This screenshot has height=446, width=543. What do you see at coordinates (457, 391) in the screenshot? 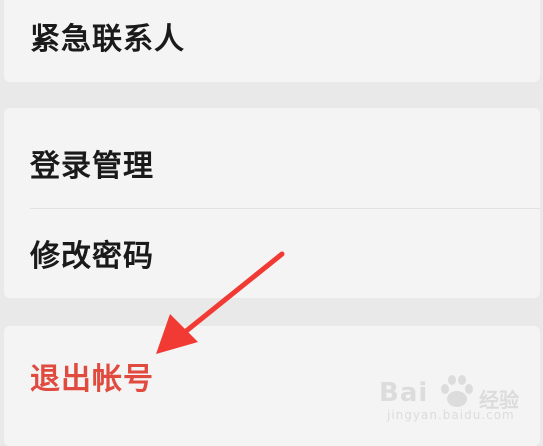
I see `baidu-paw-icon` at bounding box center [457, 391].